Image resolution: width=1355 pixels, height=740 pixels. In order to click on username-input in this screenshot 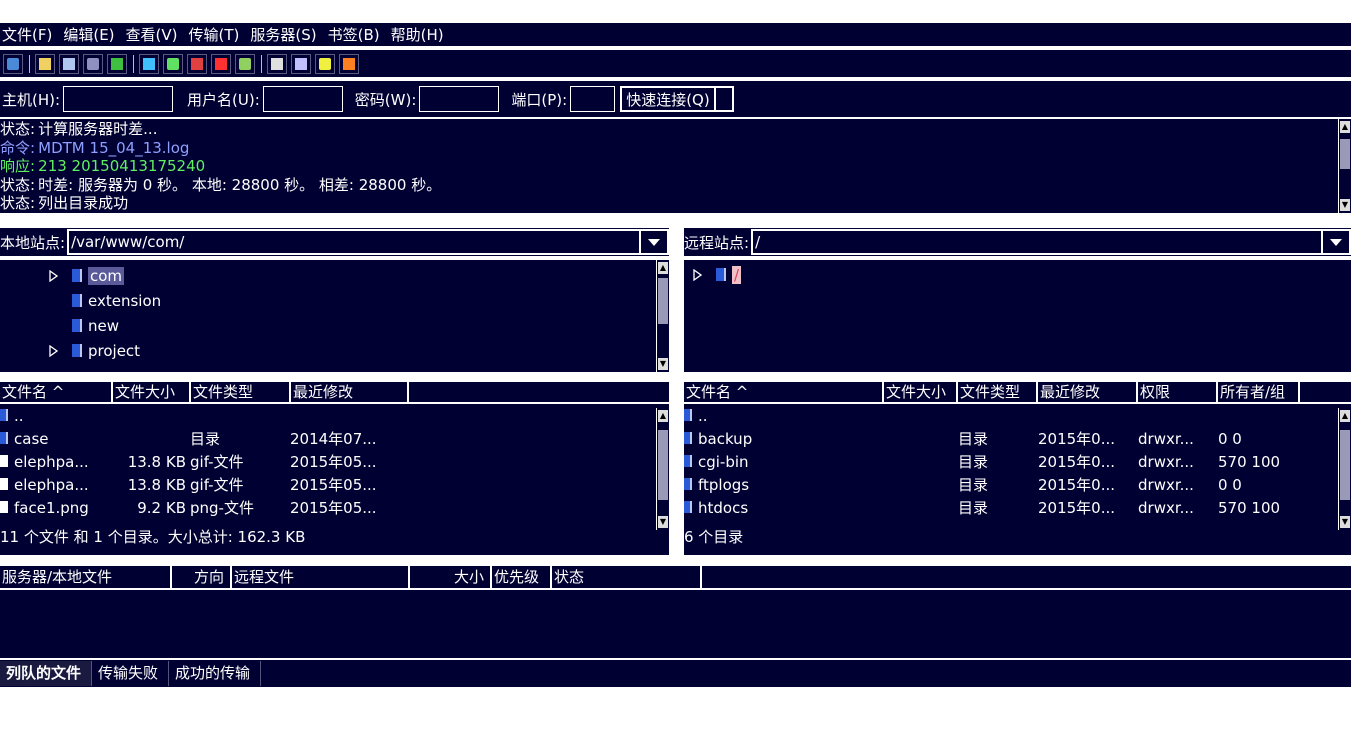, I will do `click(302, 99)`.